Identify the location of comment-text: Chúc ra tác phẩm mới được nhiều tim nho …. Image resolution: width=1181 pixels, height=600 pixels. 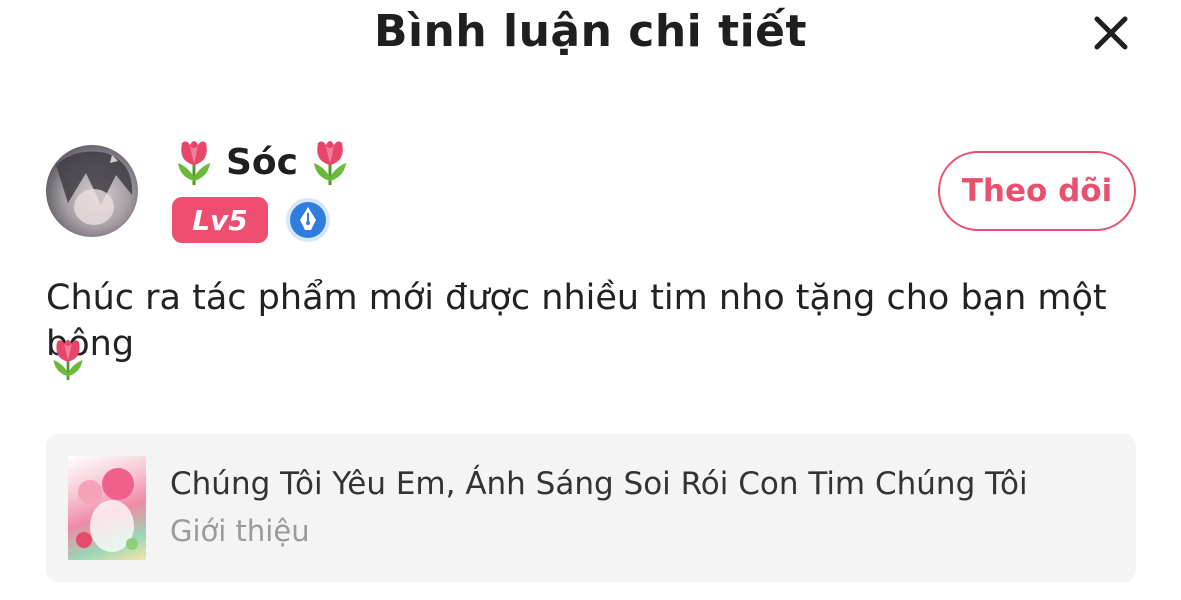
(576, 321).